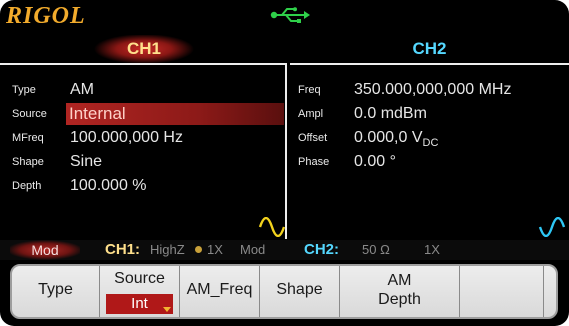 The image size is (569, 326). What do you see at coordinates (24, 90) in the screenshot?
I see `type-label: Type` at bounding box center [24, 90].